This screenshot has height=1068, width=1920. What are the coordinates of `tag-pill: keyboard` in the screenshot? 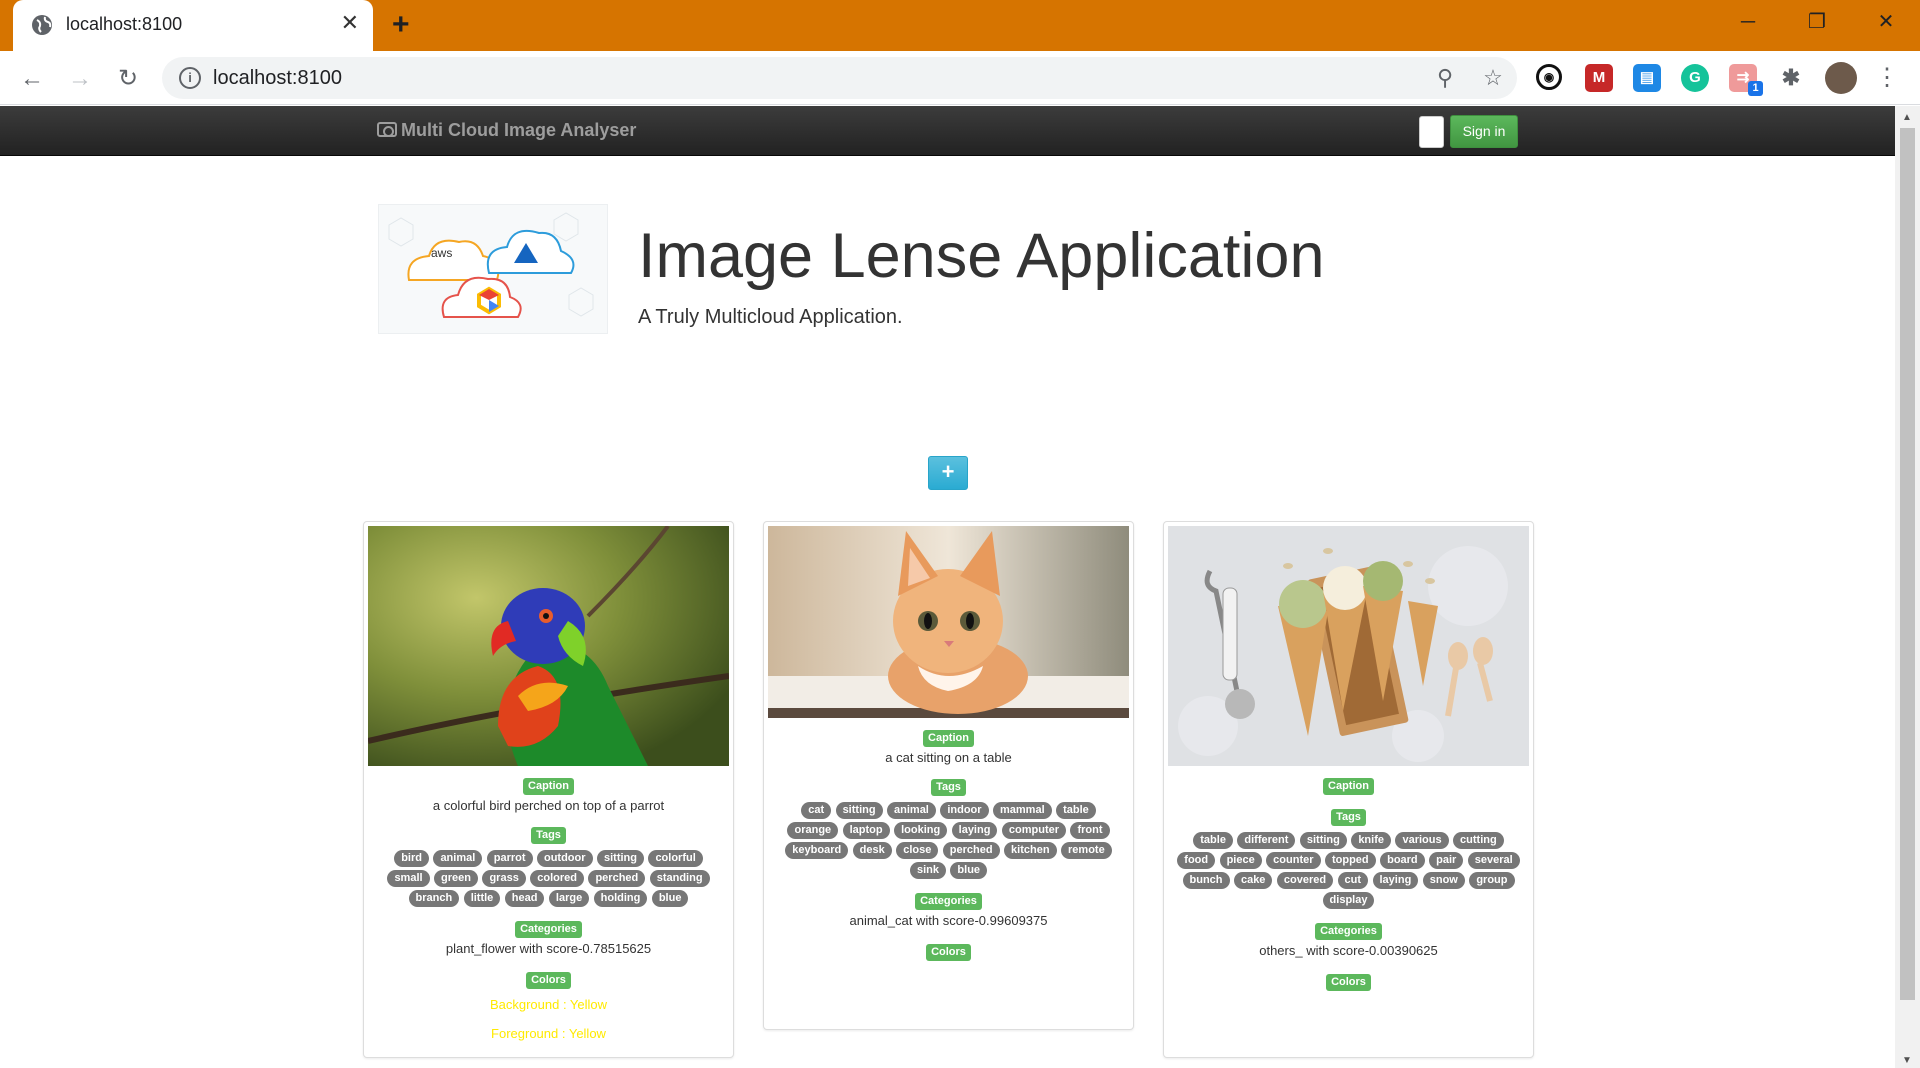 It's located at (817, 850).